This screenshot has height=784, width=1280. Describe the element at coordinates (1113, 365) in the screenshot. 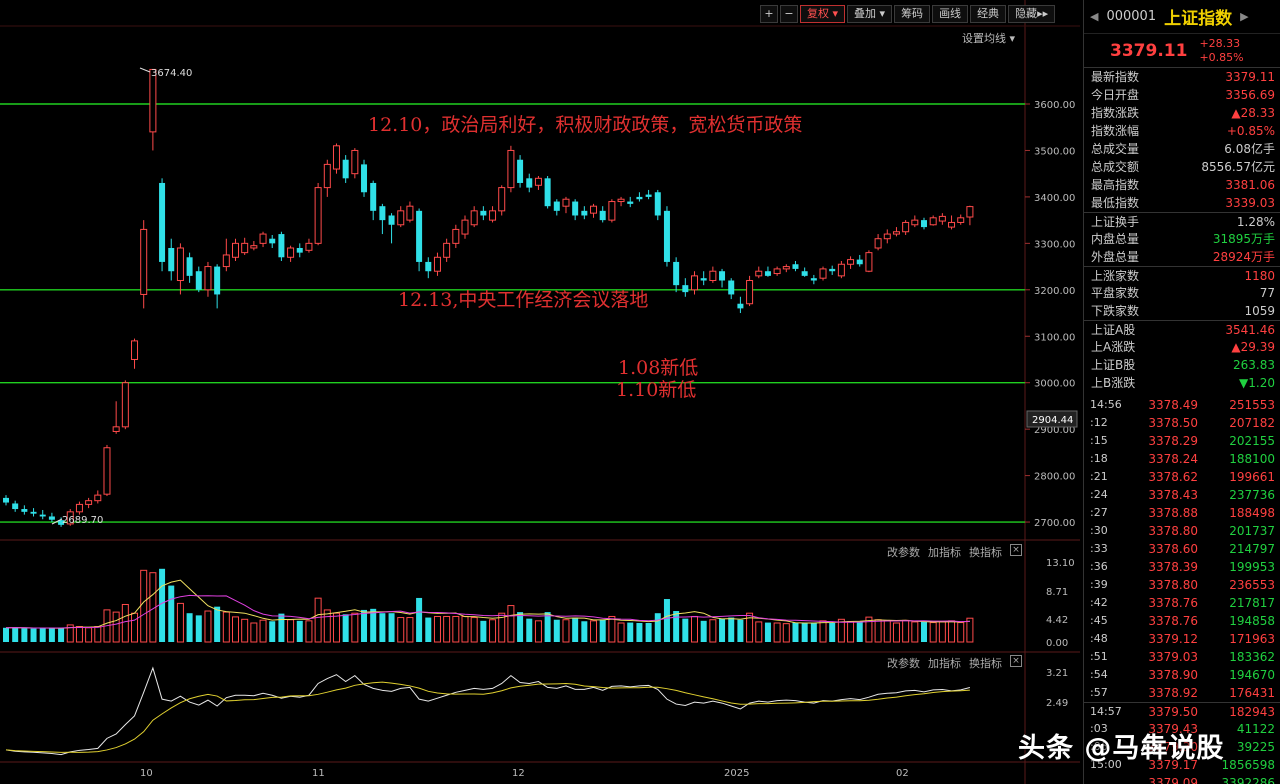

I see `quote-field-label: 上证B股` at that location.